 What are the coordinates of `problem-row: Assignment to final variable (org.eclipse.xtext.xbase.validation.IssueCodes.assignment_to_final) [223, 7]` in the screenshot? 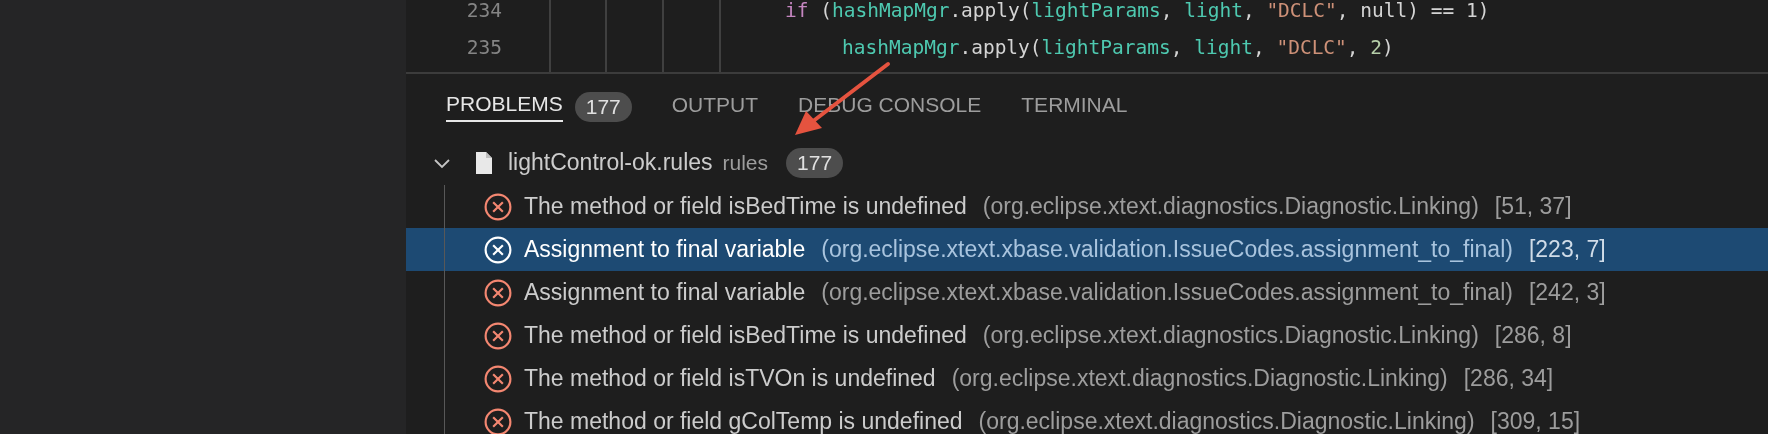 It's located at (1087, 249).